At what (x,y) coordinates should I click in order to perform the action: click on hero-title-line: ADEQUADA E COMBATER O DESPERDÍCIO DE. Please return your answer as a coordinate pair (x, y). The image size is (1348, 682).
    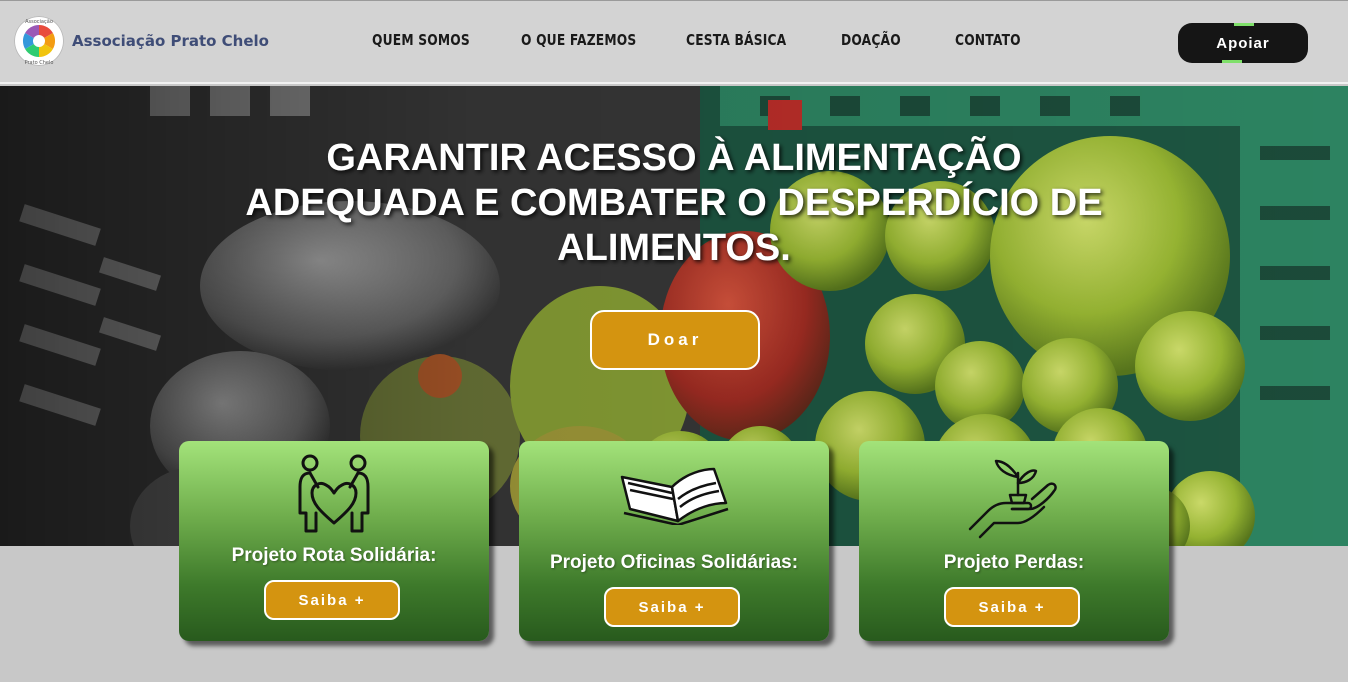
    Looking at the image, I should click on (674, 203).